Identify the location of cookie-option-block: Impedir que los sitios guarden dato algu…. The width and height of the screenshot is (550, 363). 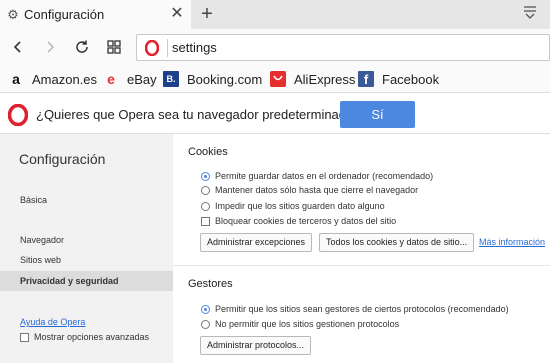
(293, 206).